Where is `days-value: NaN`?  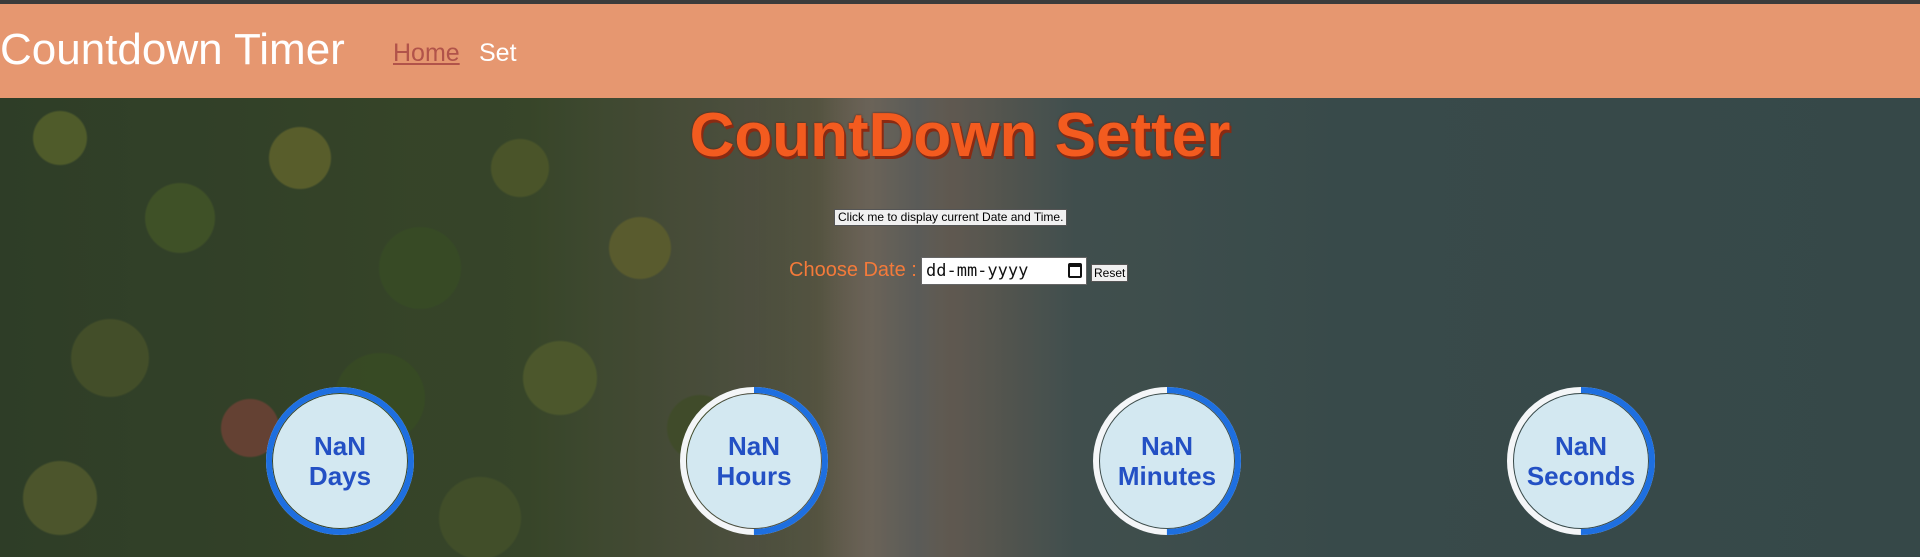
days-value: NaN is located at coordinates (339, 446).